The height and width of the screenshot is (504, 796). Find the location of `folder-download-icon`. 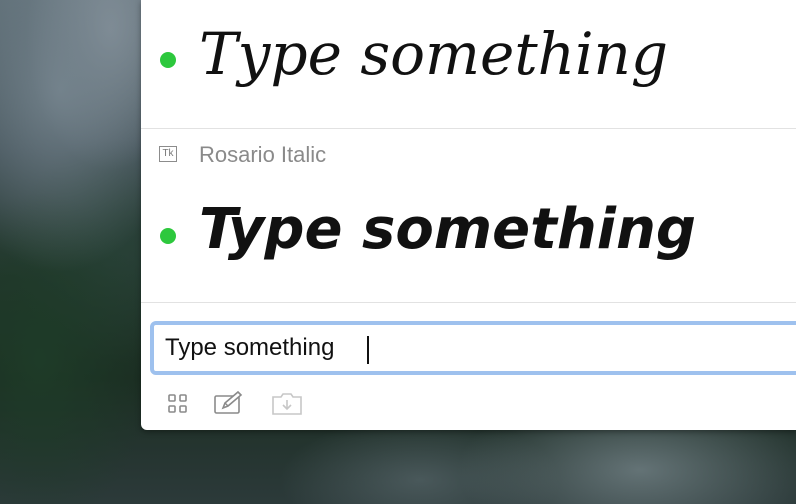

folder-download-icon is located at coordinates (287, 406).